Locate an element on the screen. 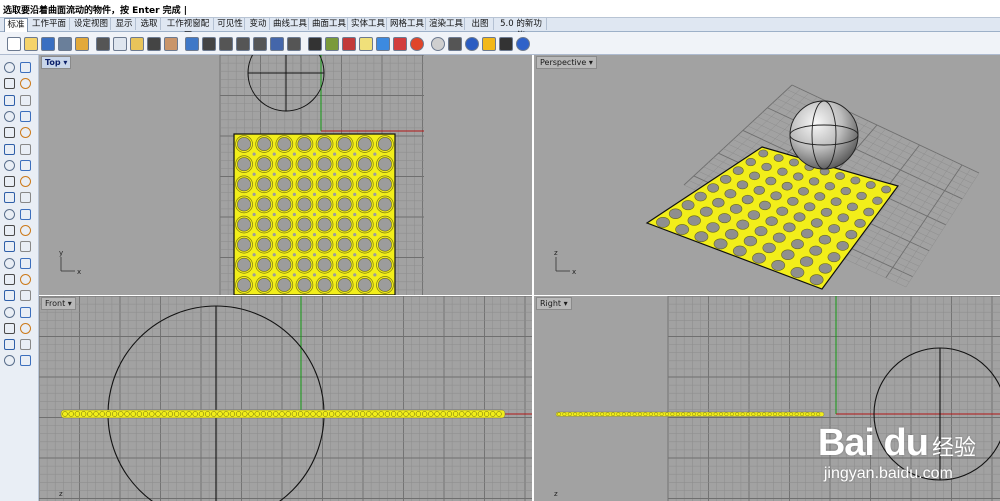 The height and width of the screenshot is (501, 1000). cage-icon is located at coordinates (25, 279).